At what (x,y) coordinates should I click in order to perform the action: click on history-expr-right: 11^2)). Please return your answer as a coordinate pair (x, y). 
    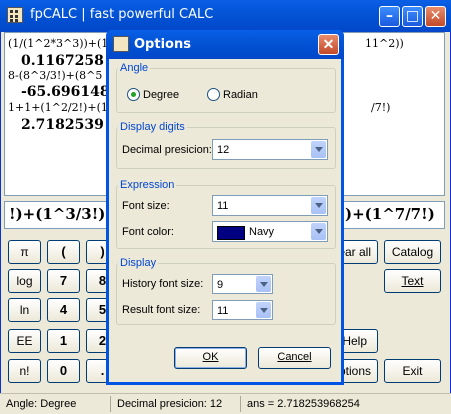
    Looking at the image, I should click on (384, 43).